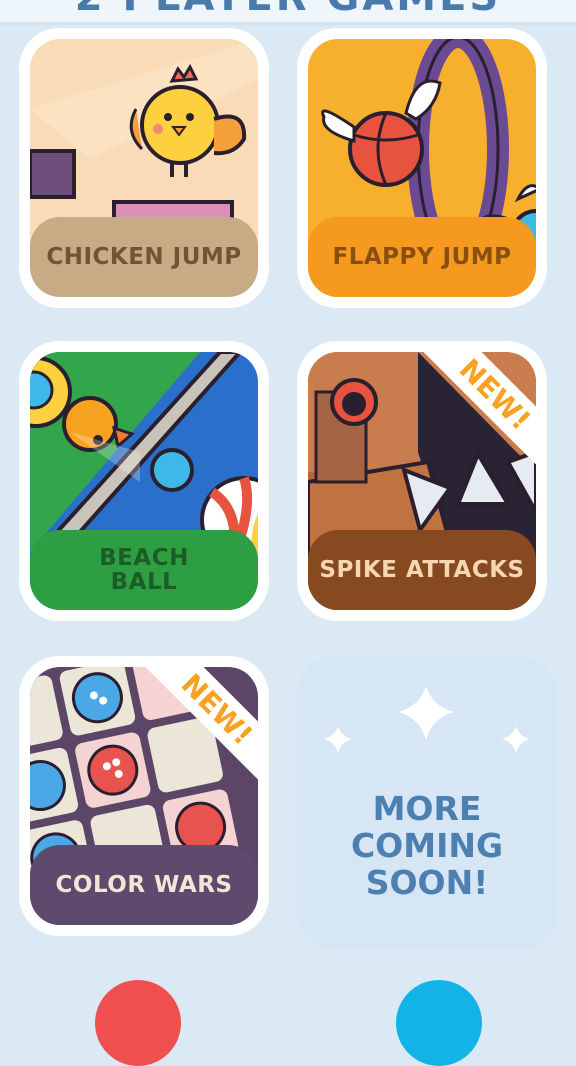  What do you see at coordinates (138, 1023) in the screenshot?
I see `red-player-button` at bounding box center [138, 1023].